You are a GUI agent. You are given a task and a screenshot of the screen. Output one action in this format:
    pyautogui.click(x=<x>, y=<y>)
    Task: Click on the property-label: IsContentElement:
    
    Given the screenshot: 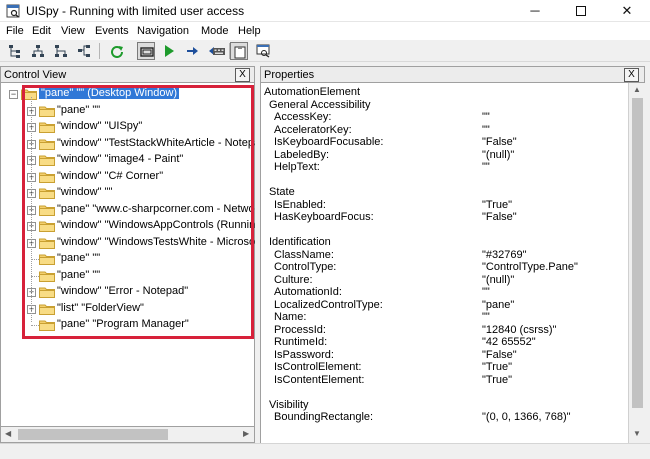 What is the action you would take?
    pyautogui.click(x=319, y=379)
    